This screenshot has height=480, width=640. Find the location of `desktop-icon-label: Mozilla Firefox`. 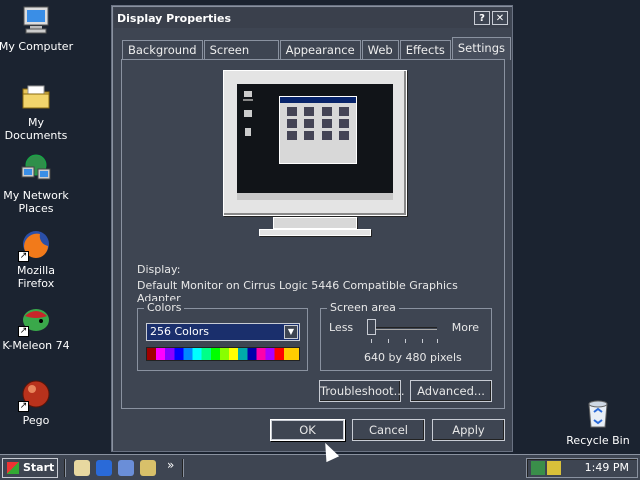

desktop-icon-label: Mozilla Firefox is located at coordinates (36, 277).